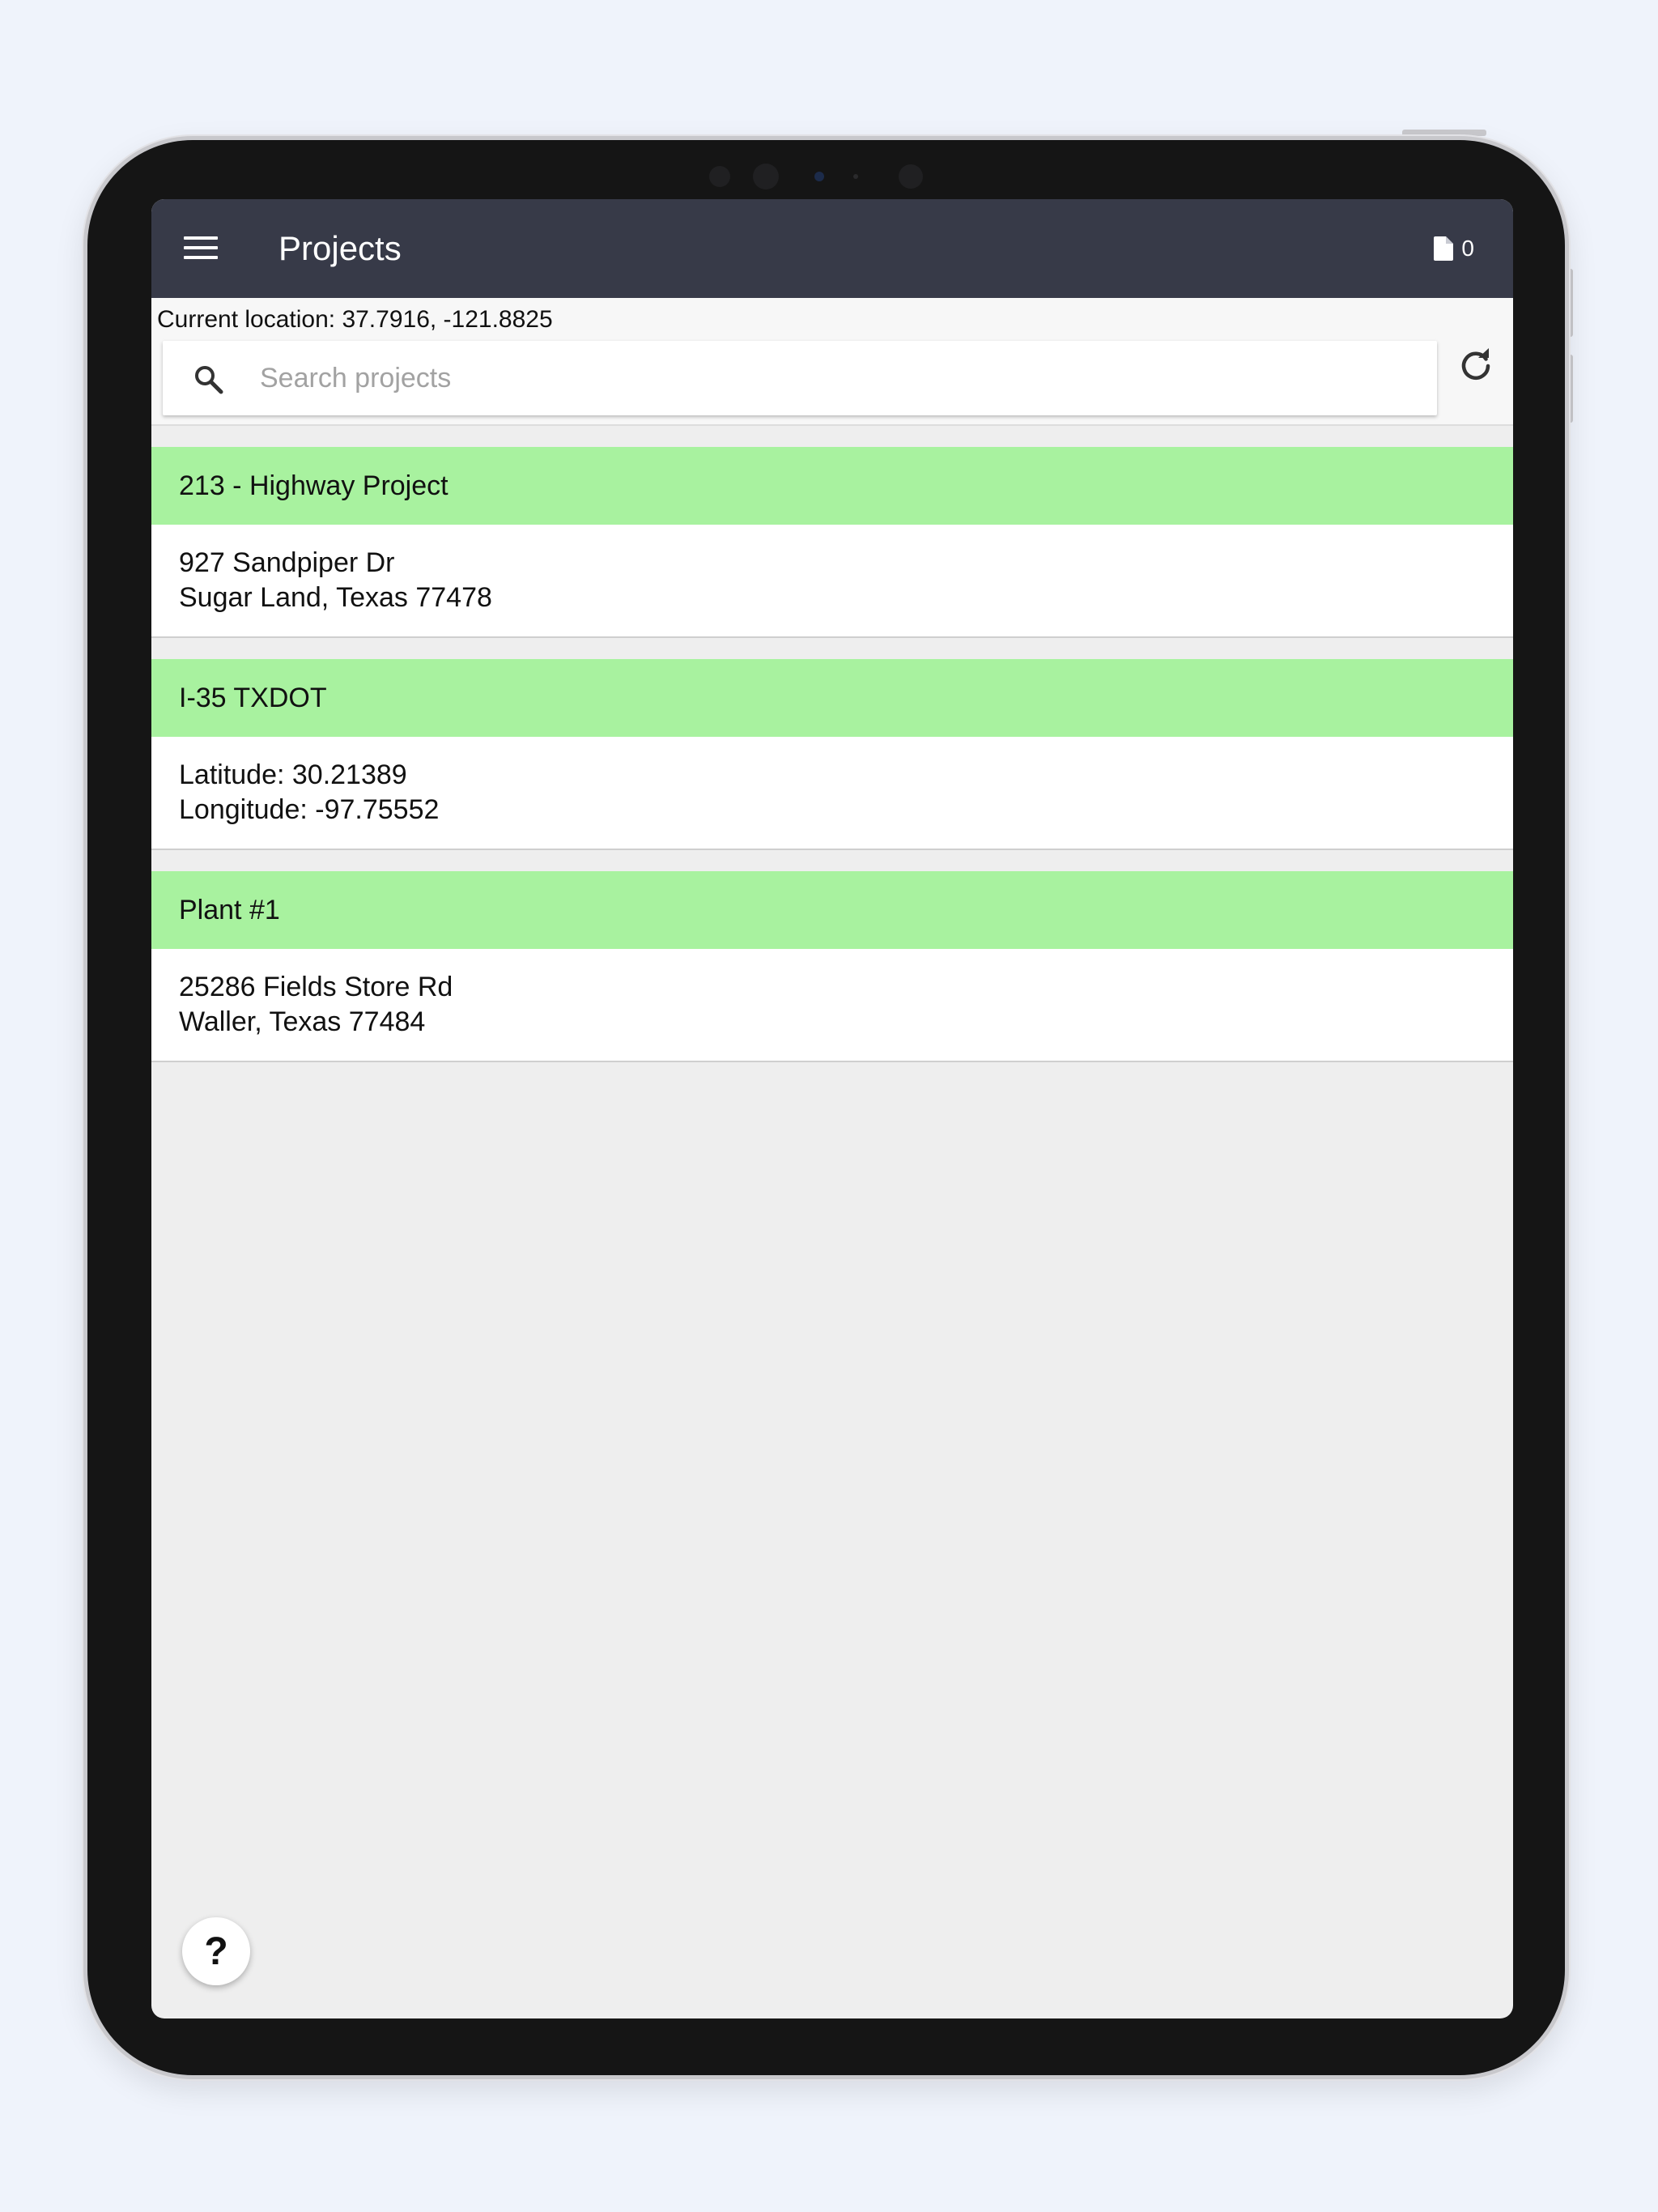 The height and width of the screenshot is (2212, 1658). I want to click on camera-bar, so click(826, 177).